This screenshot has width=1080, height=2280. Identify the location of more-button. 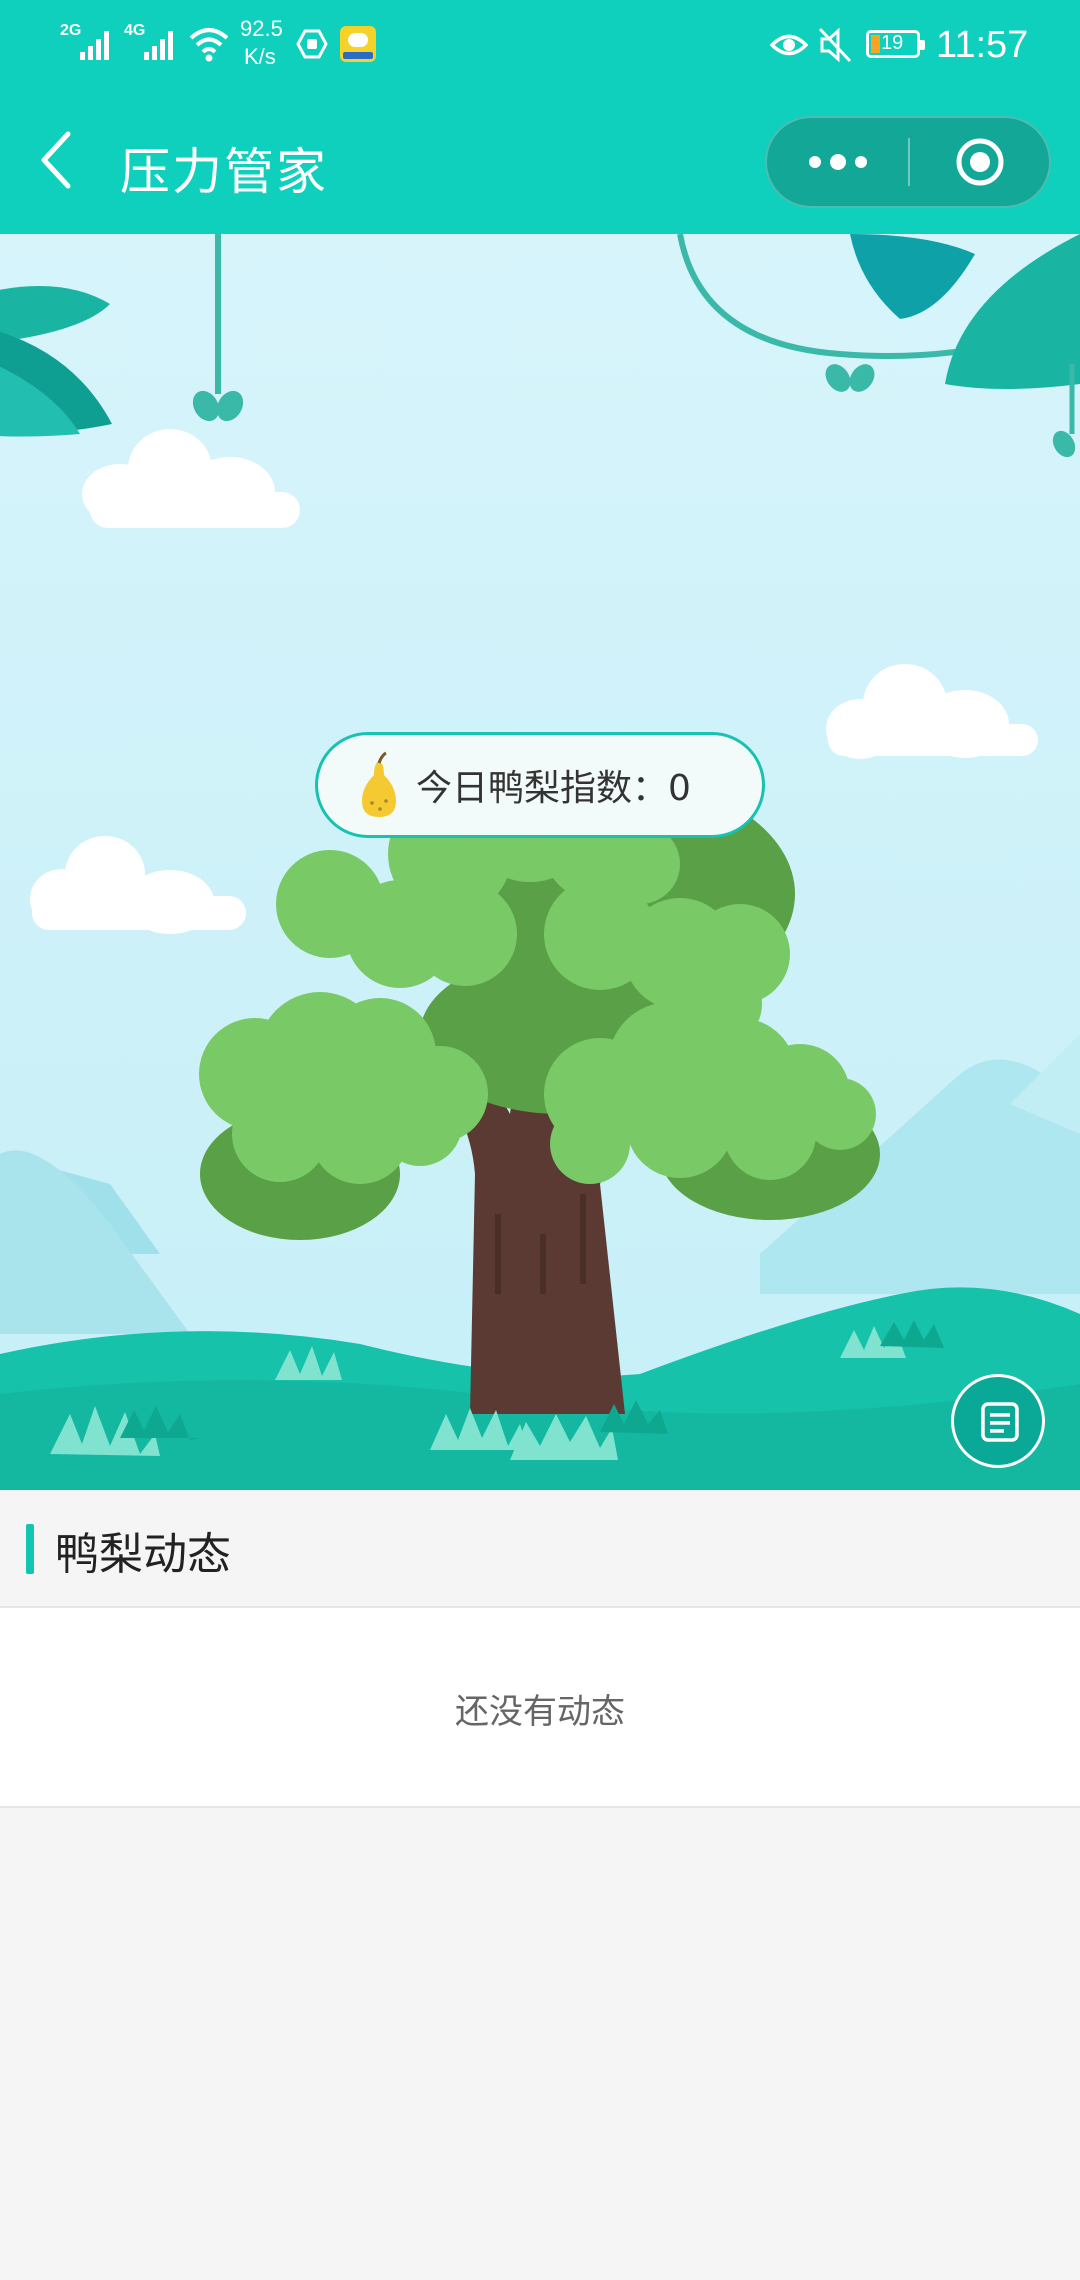
(836, 162).